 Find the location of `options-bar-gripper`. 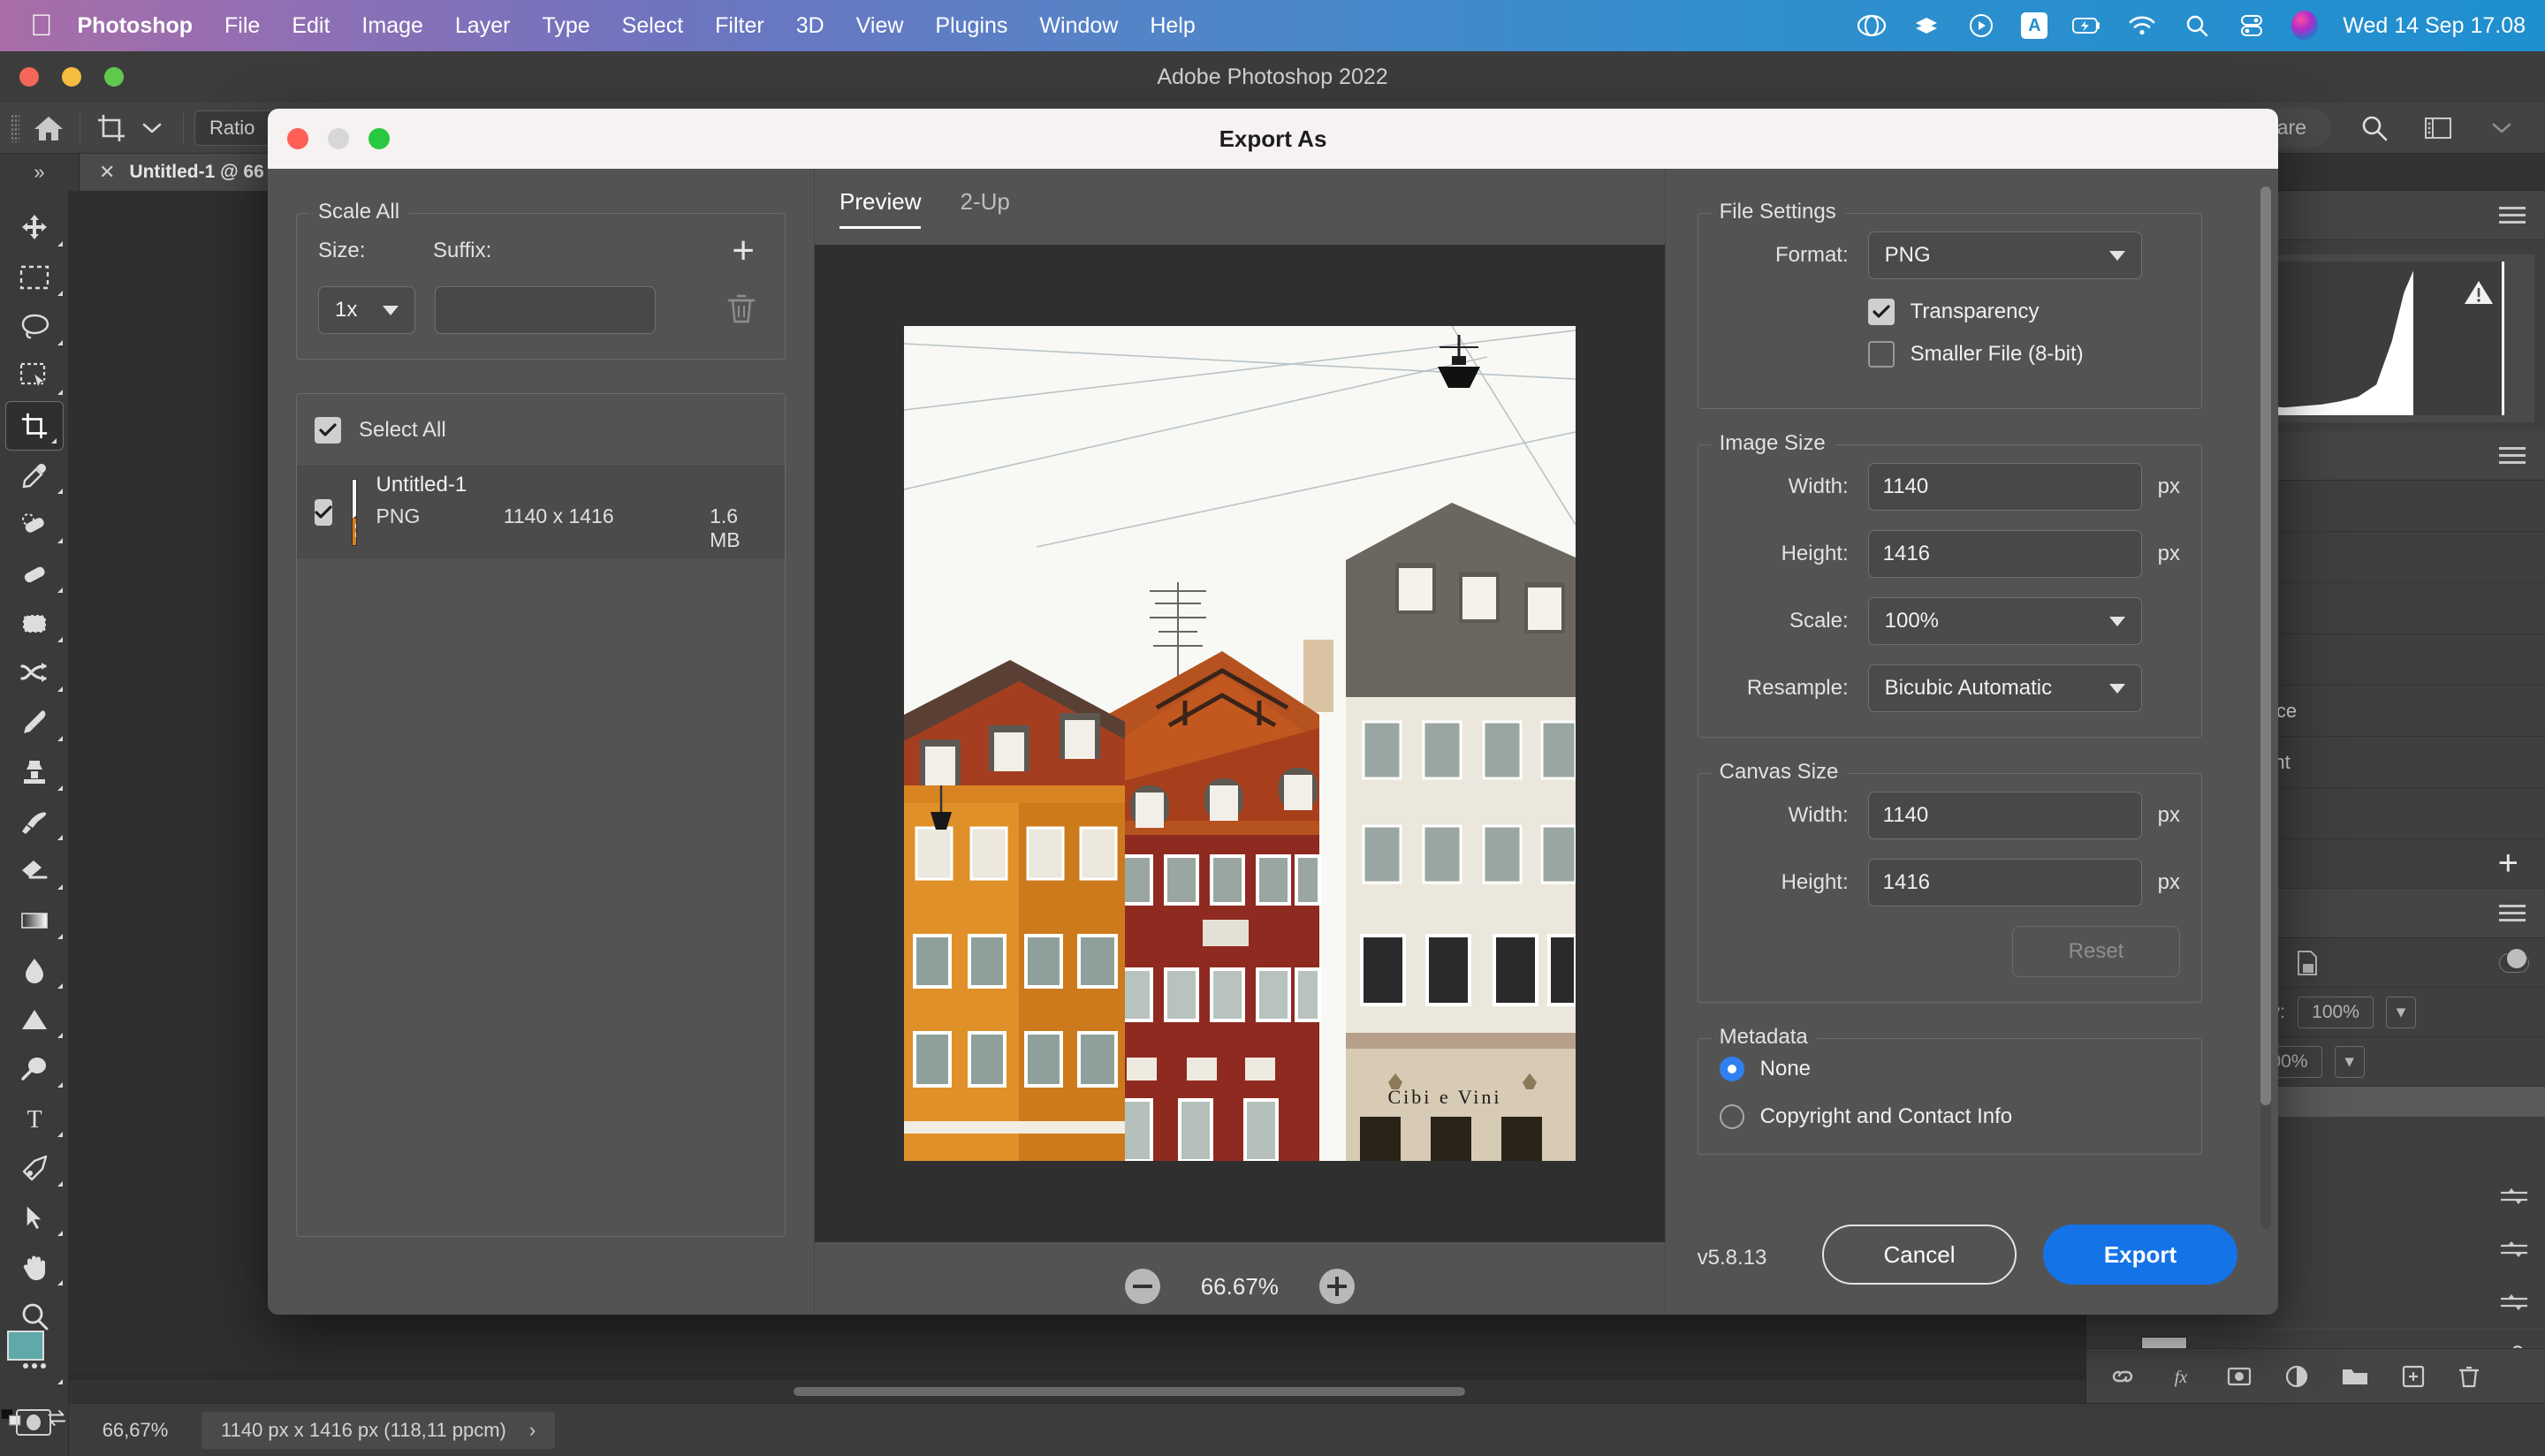

options-bar-gripper is located at coordinates (15, 127).